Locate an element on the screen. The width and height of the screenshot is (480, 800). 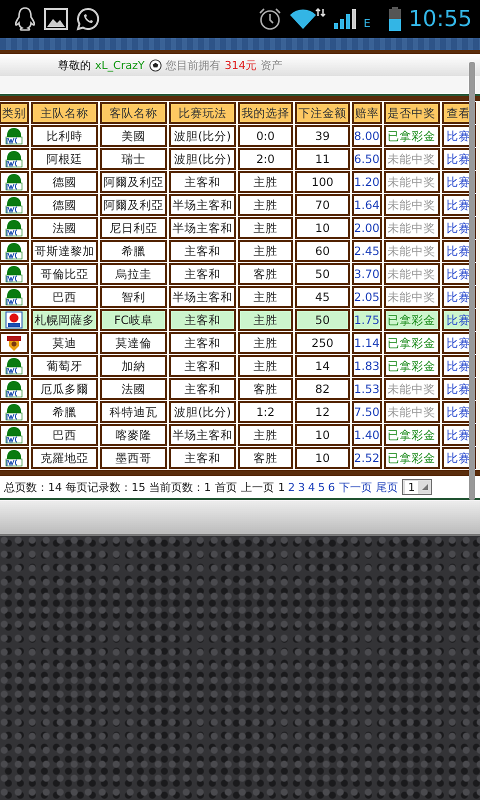
bet-row: 巴西 智利 半场主客和 主胜 45 2.05 未能中奖 比赛 is located at coordinates (238, 297).